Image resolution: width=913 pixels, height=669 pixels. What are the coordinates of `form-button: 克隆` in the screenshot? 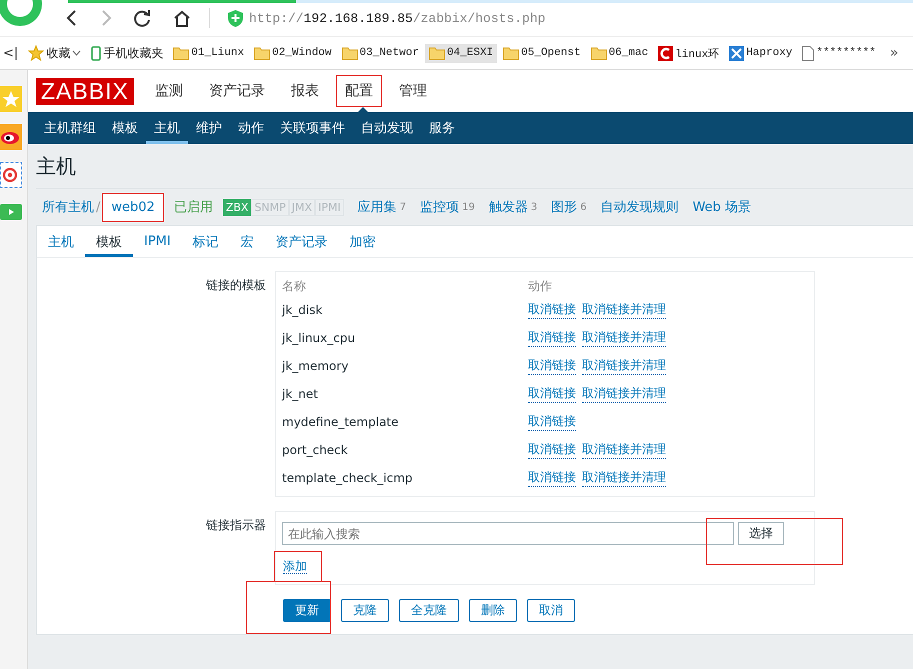 It's located at (365, 610).